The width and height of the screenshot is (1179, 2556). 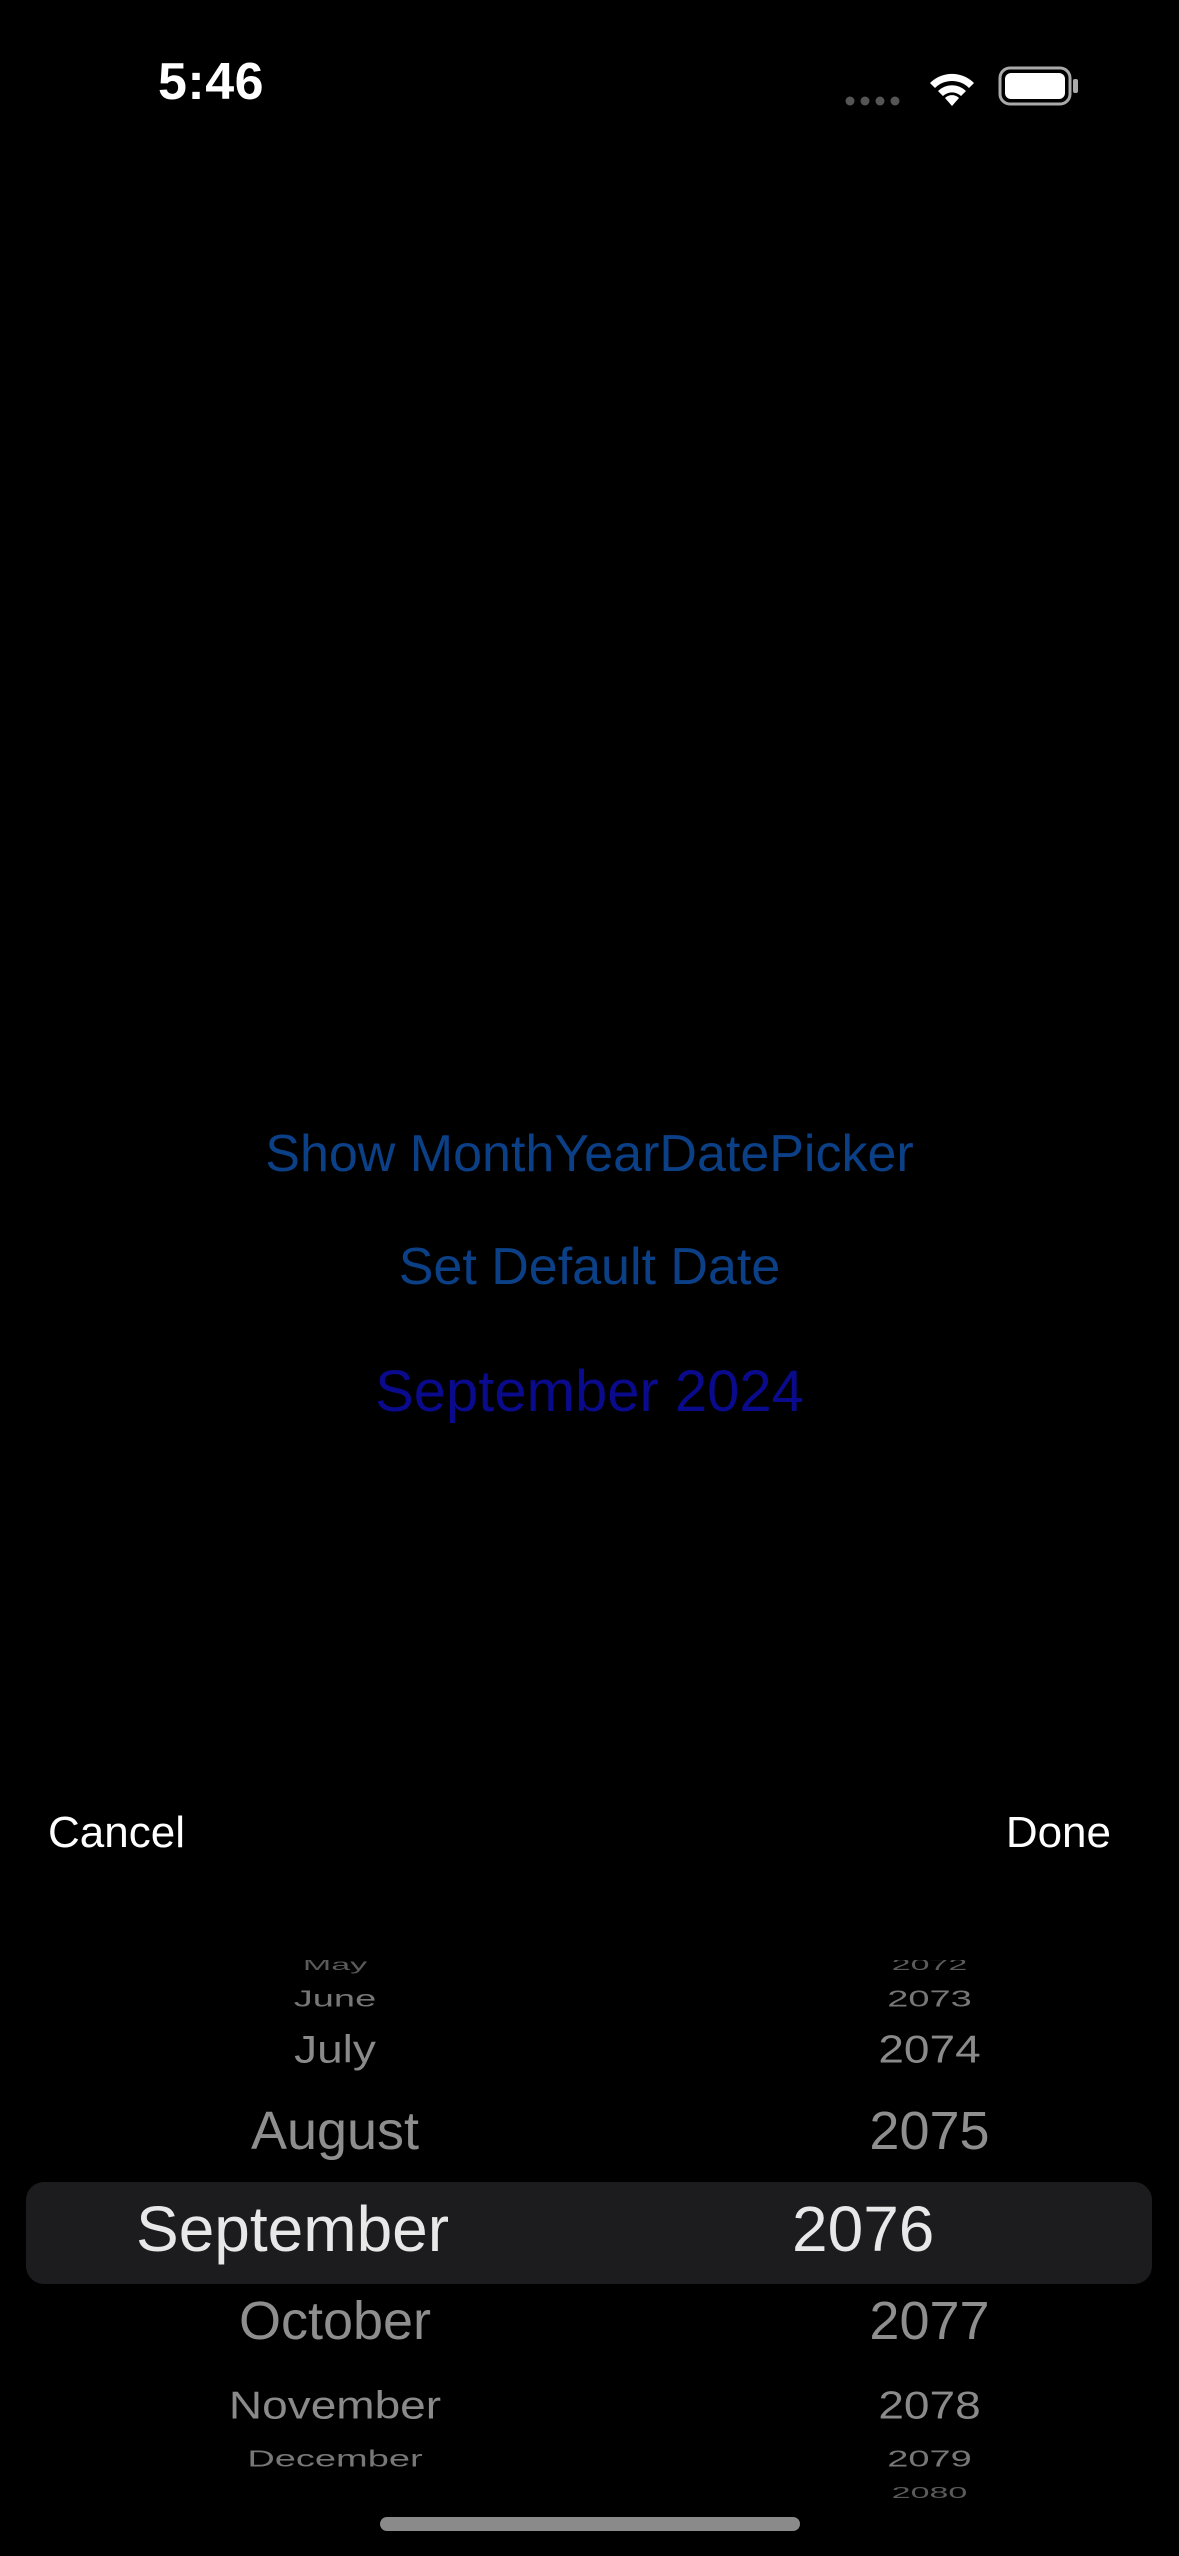 I want to click on show-month-year-picker-button: Show MonthYearDatePicker, so click(x=589, y=1154).